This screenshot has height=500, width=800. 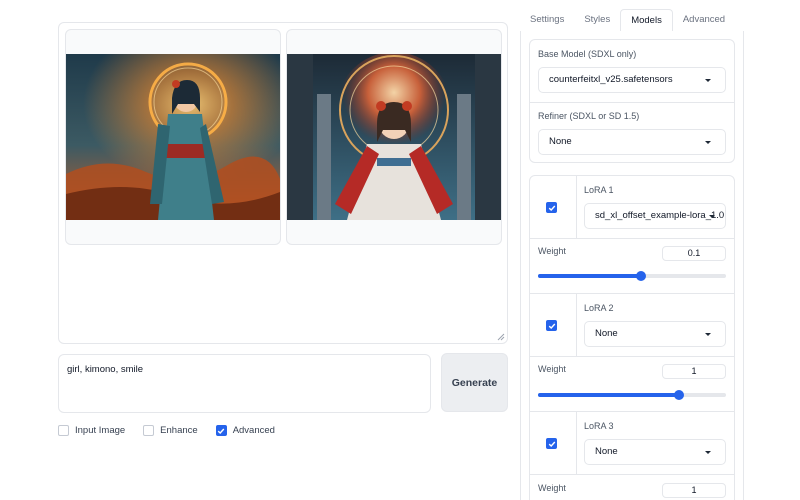 I want to click on lora-3-value: None, so click(x=606, y=451).